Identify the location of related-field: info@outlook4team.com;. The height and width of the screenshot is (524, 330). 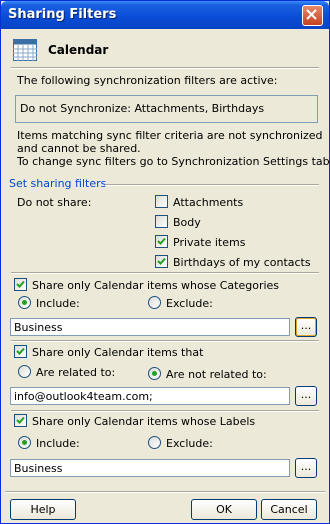
(150, 396).